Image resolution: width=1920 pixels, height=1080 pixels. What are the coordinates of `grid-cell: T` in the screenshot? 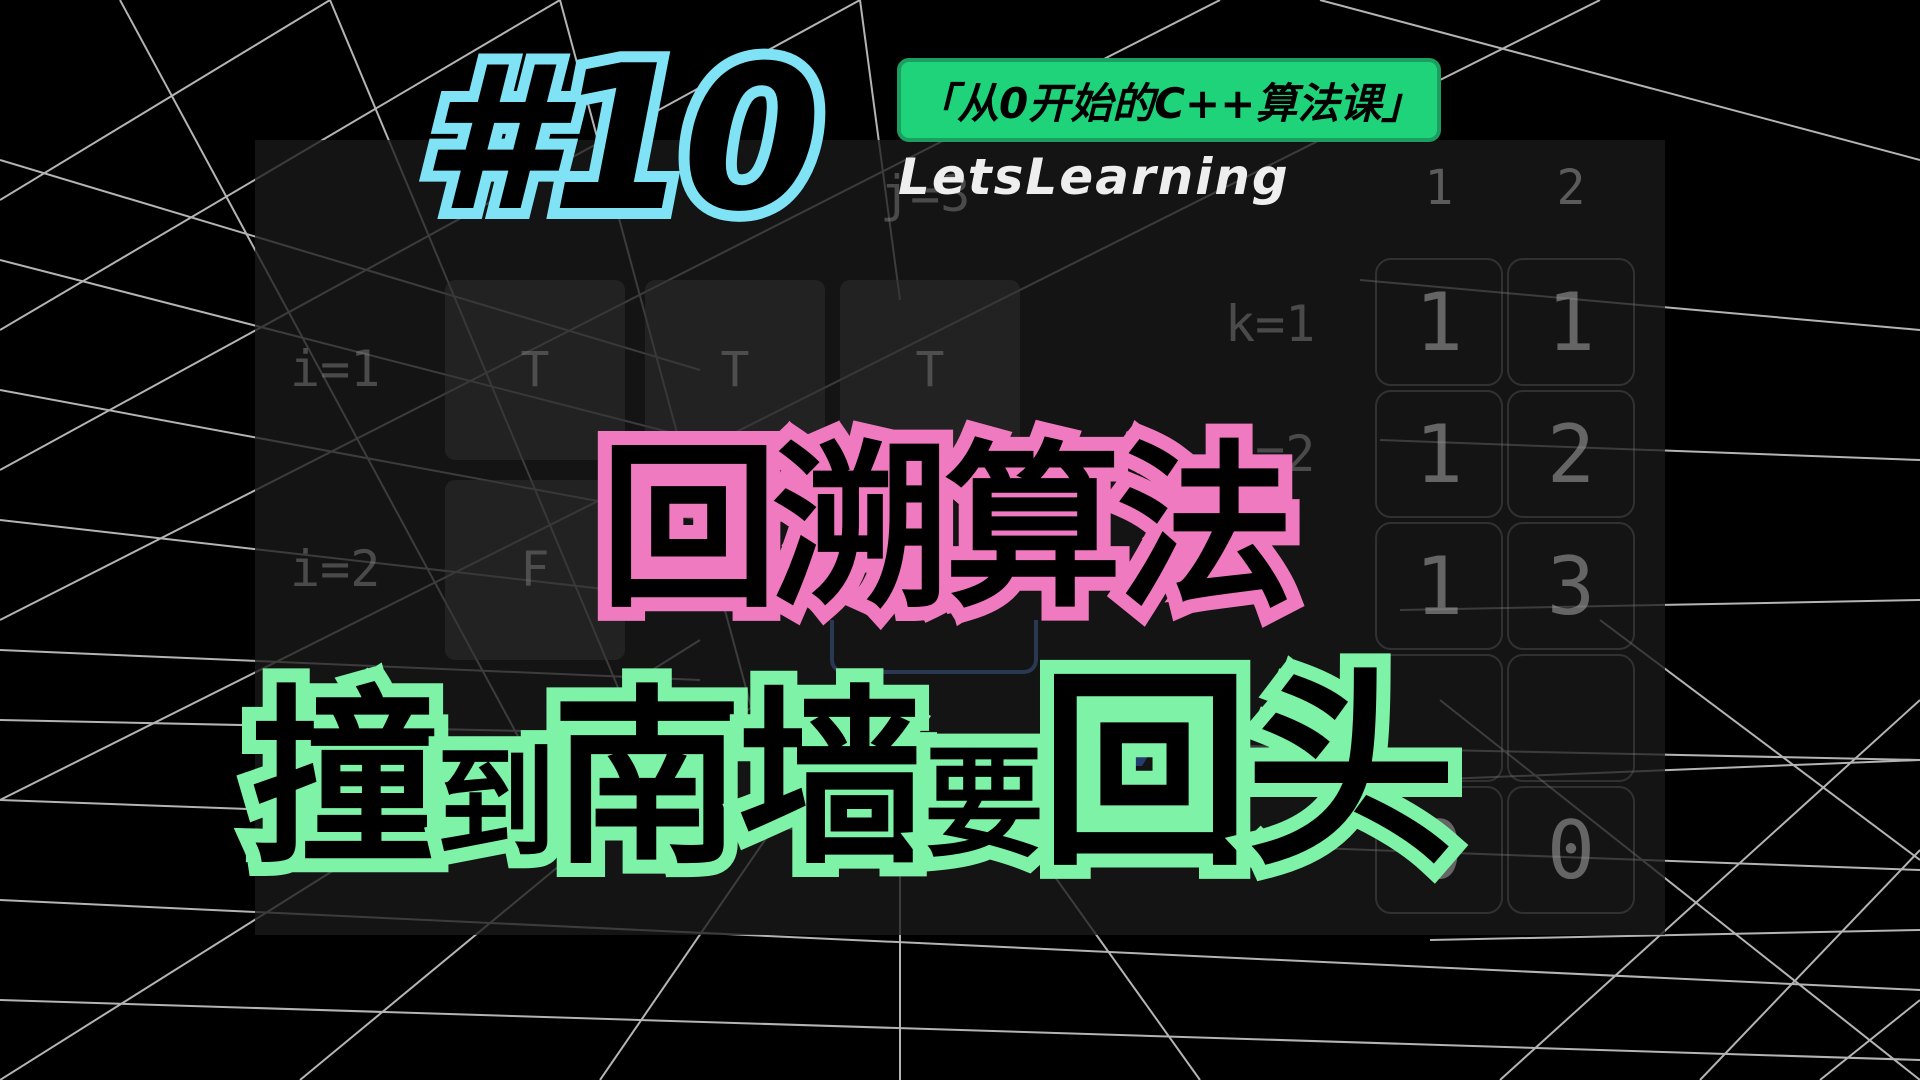 It's located at (535, 370).